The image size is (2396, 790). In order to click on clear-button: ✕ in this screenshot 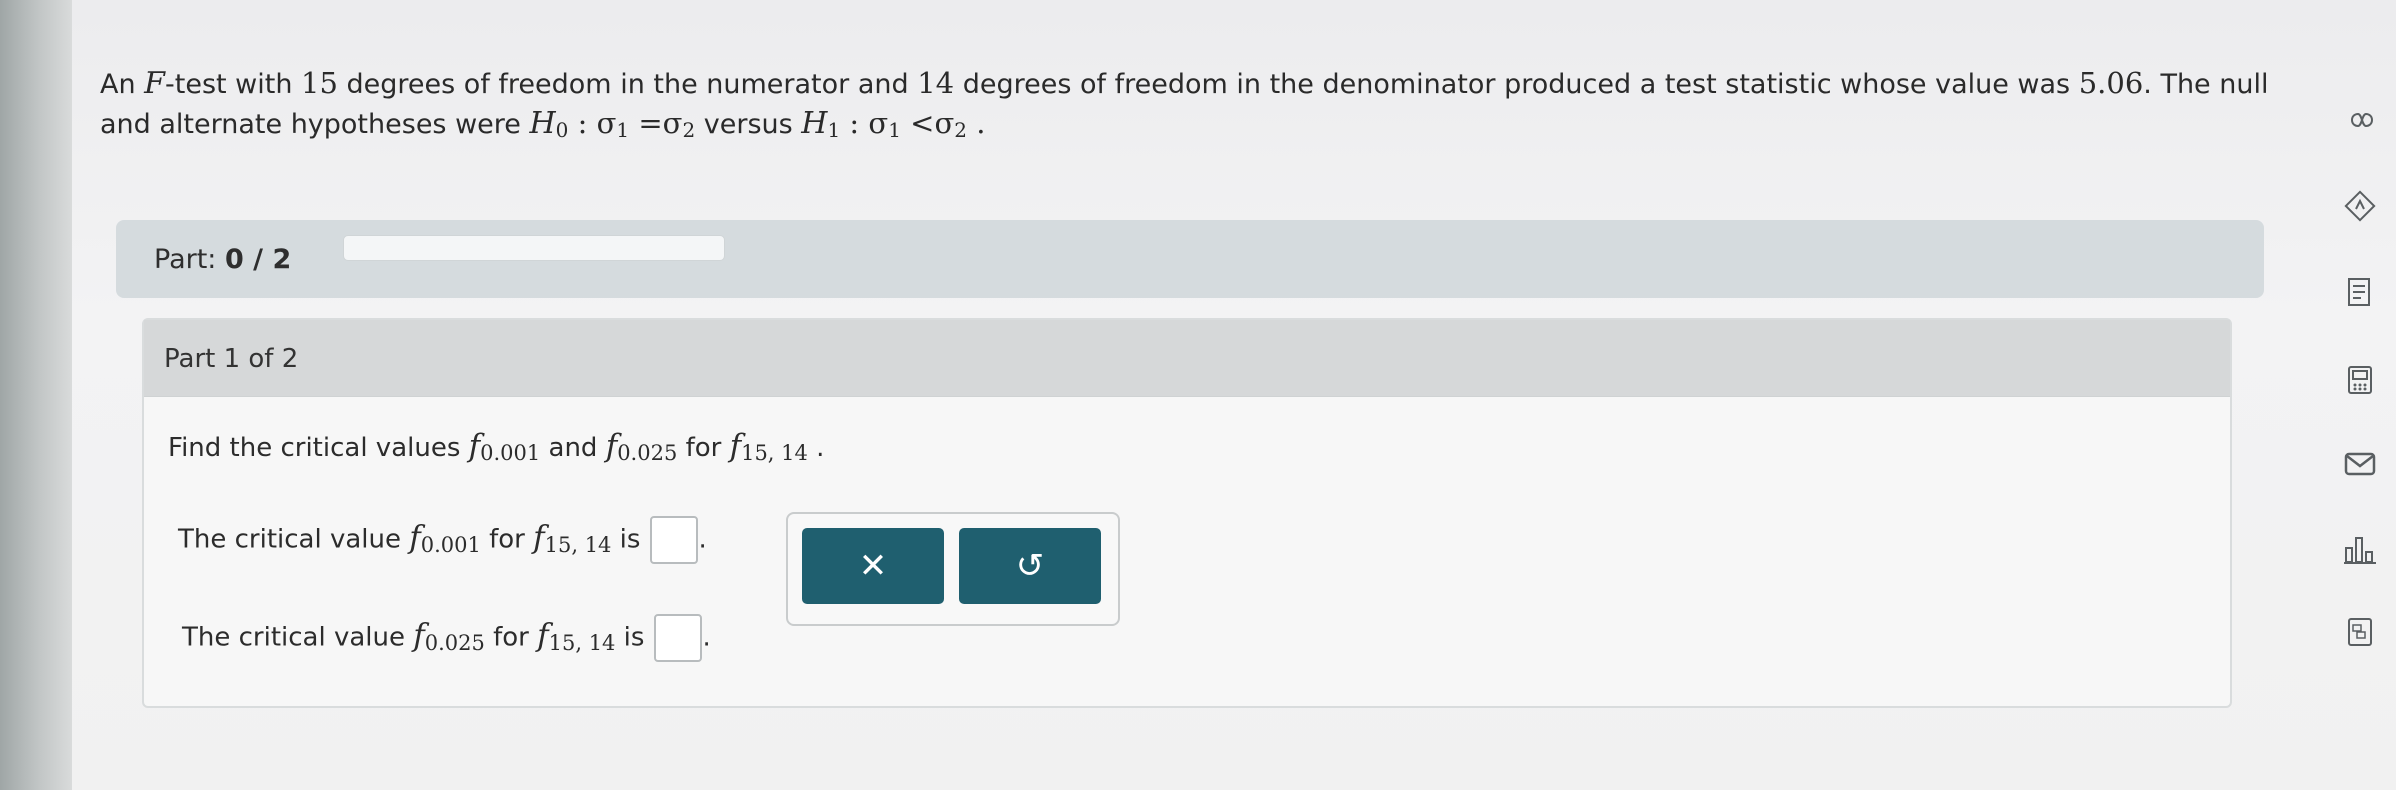, I will do `click(873, 566)`.